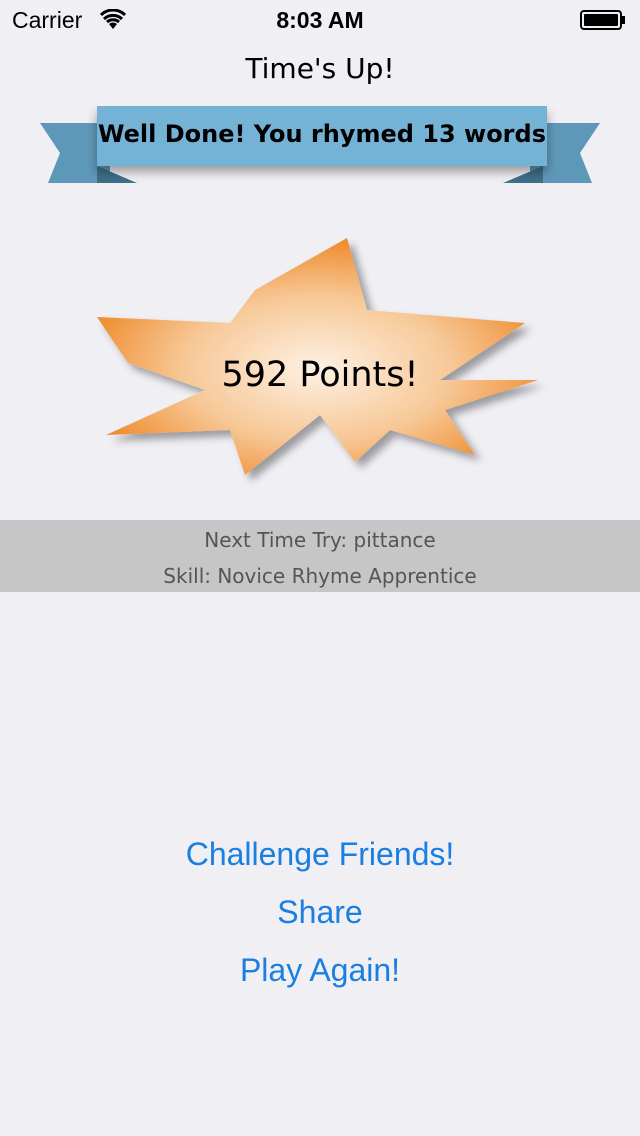  I want to click on skill-level: Skill: Novice Rhyme Apprentice, so click(320, 576).